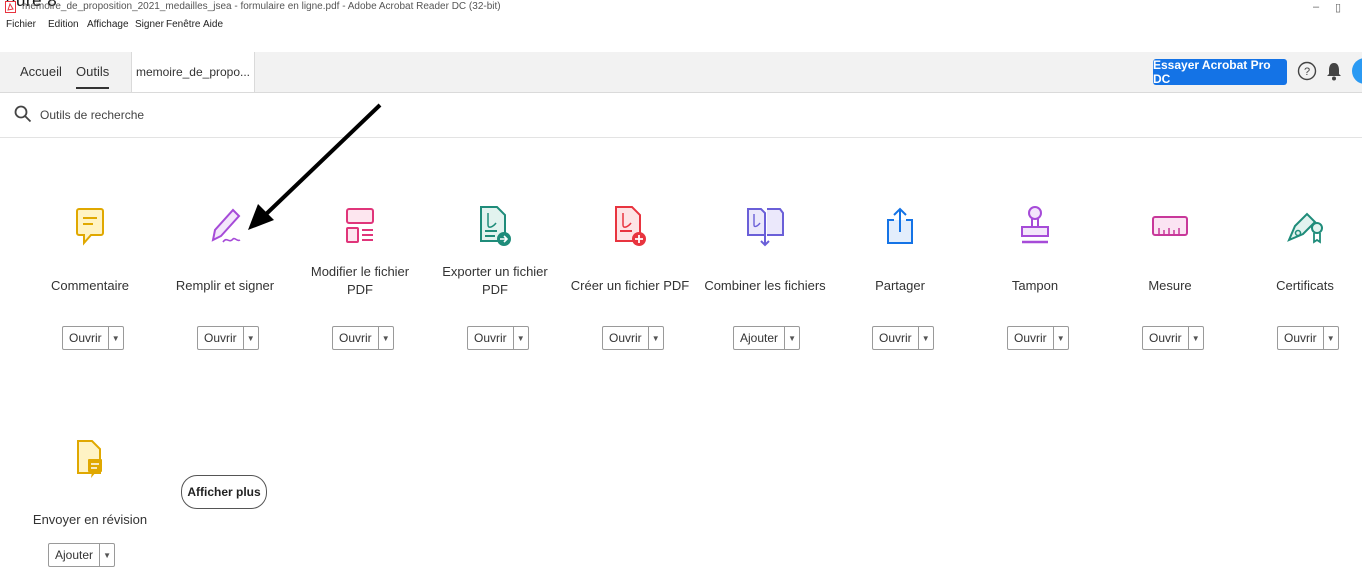  What do you see at coordinates (90, 285) in the screenshot?
I see `tool-label: Commentaire` at bounding box center [90, 285].